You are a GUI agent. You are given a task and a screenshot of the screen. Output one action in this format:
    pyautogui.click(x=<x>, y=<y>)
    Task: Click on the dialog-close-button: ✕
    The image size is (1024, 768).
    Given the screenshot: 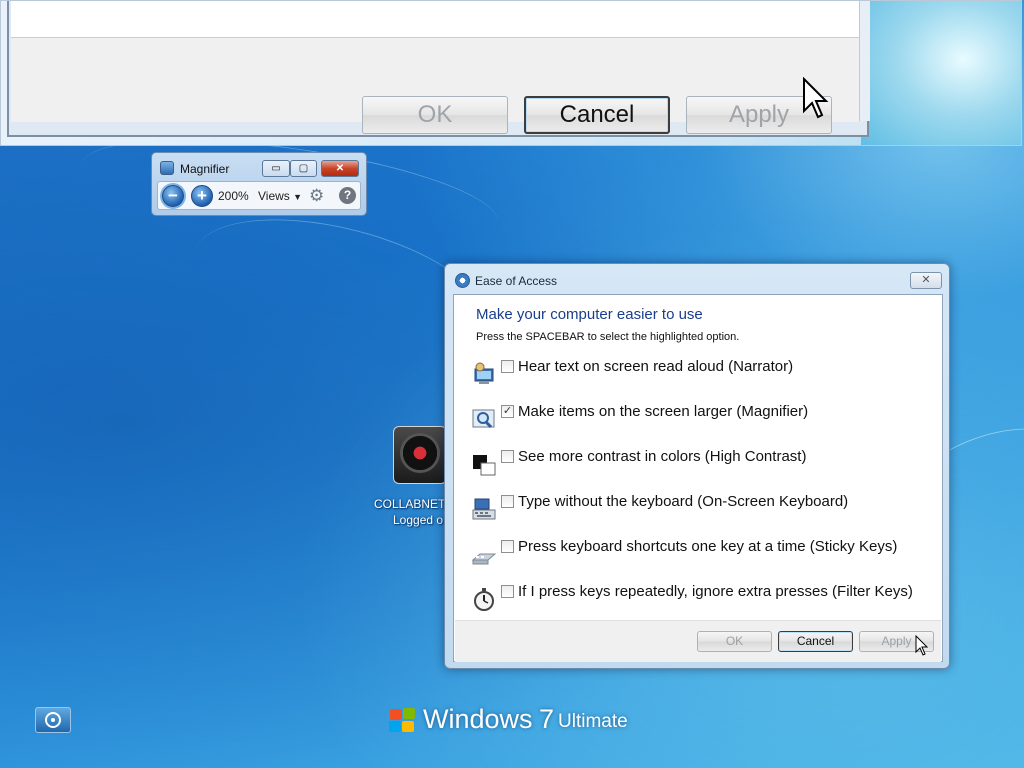 What is the action you would take?
    pyautogui.click(x=926, y=280)
    